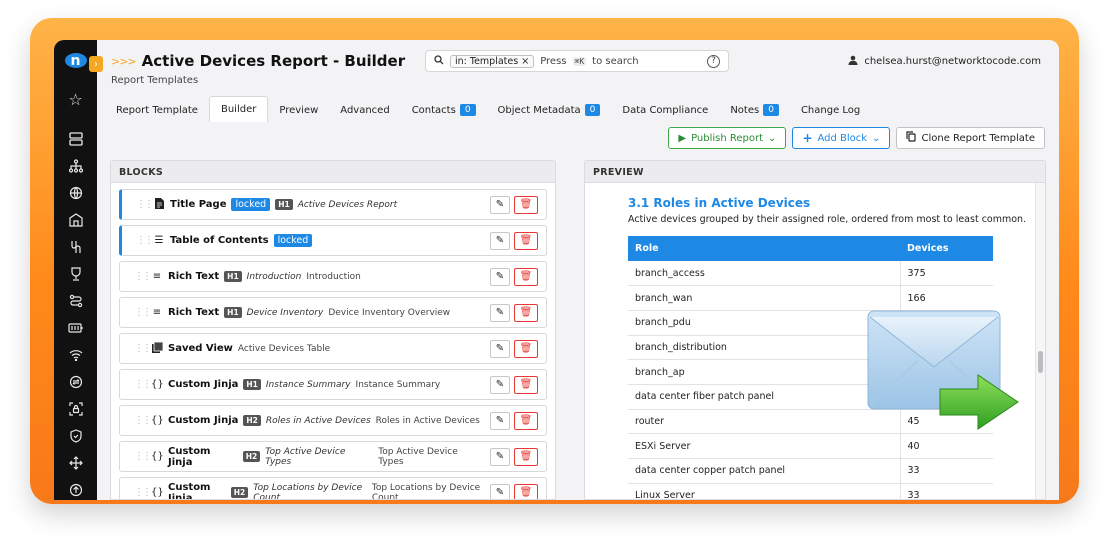  Describe the element at coordinates (487, 61) in the screenshot. I see `search-filter-label: in: Templates` at that location.